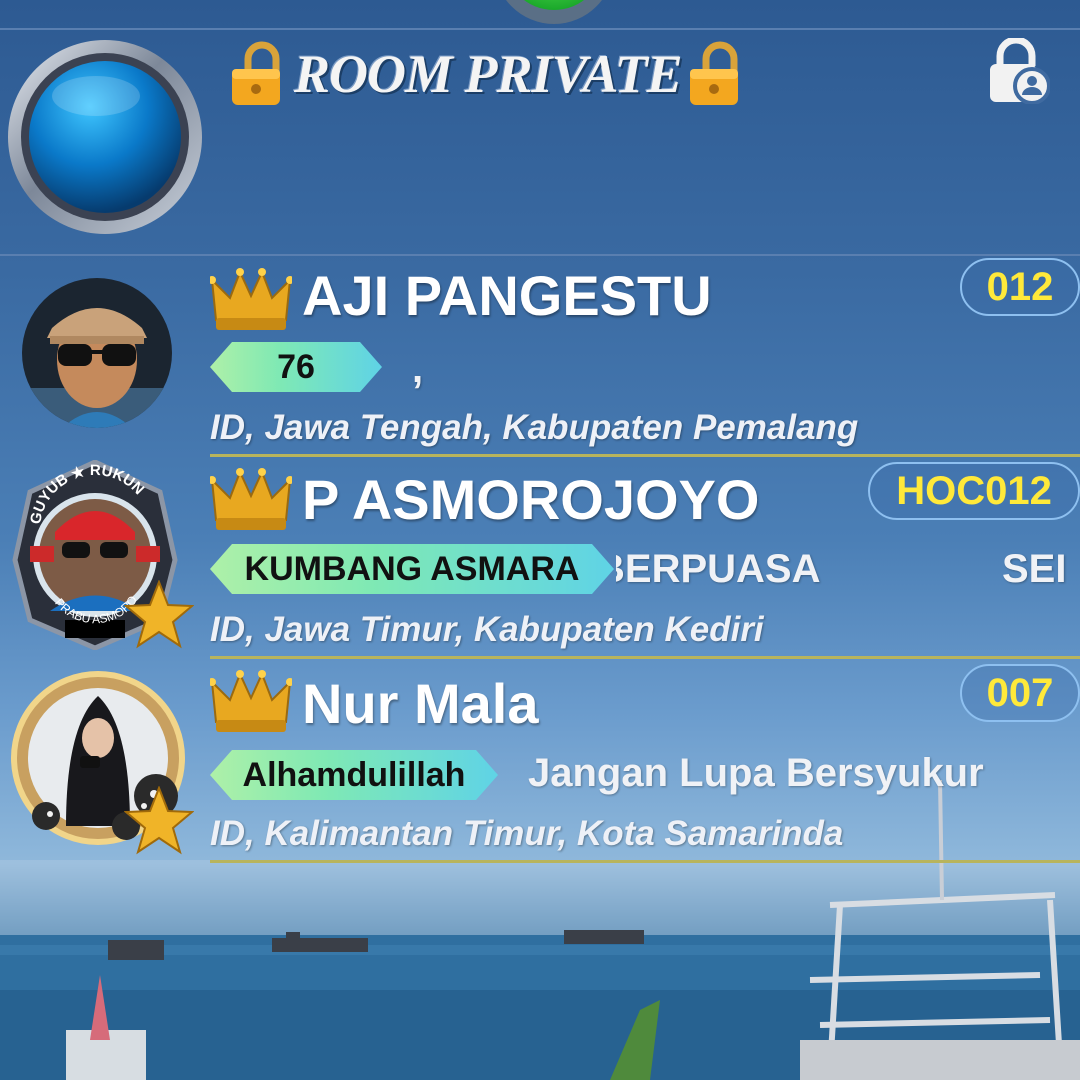  Describe the element at coordinates (1034, 569) in the screenshot. I see `user-status-part2: SEI` at that location.